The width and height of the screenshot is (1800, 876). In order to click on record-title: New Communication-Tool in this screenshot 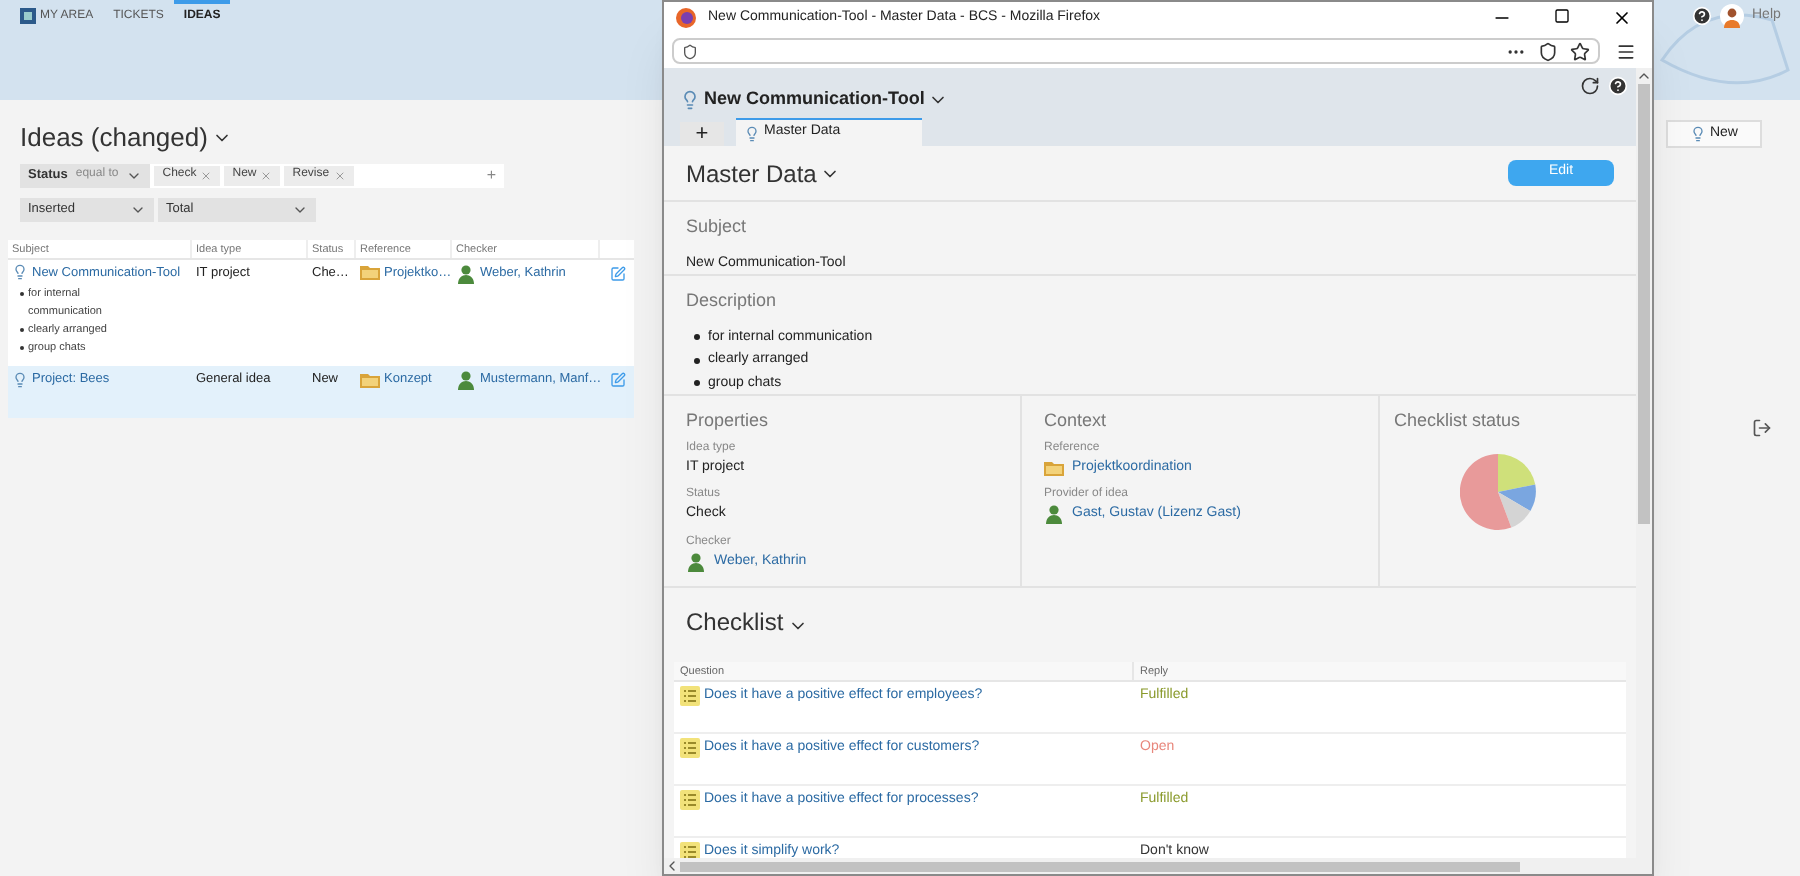, I will do `click(814, 99)`.